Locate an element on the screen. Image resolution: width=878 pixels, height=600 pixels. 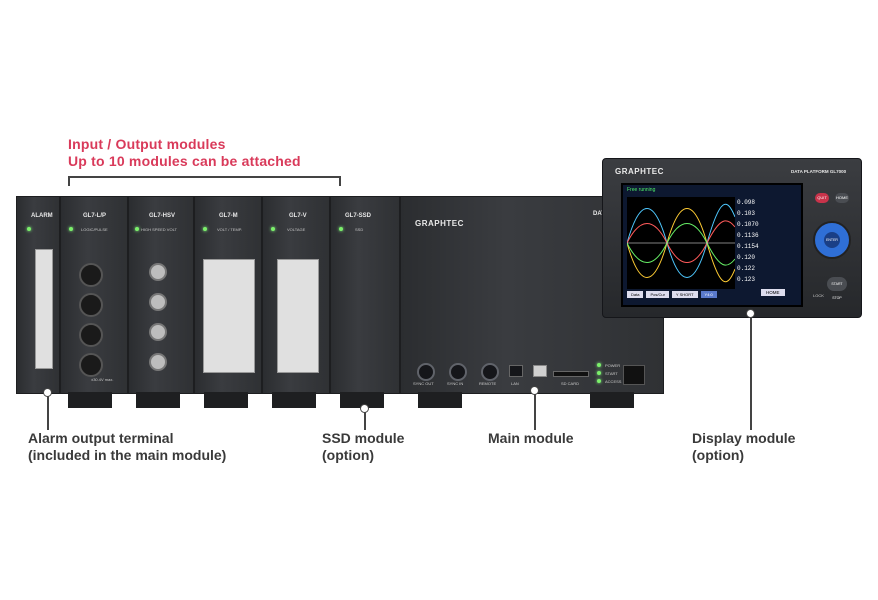
screen-tabs: Data Pos/Cur Y SHORT Y4:0 is located at coordinates (672, 294).